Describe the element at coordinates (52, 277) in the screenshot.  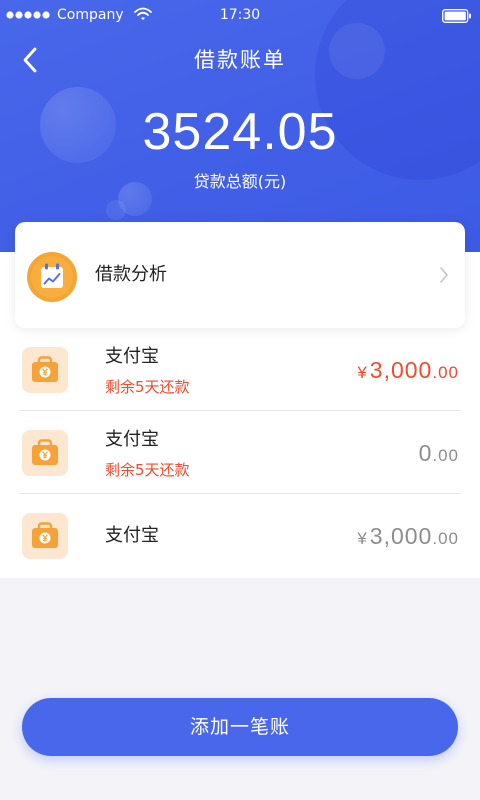
I see `chart-calendar-icon` at that location.